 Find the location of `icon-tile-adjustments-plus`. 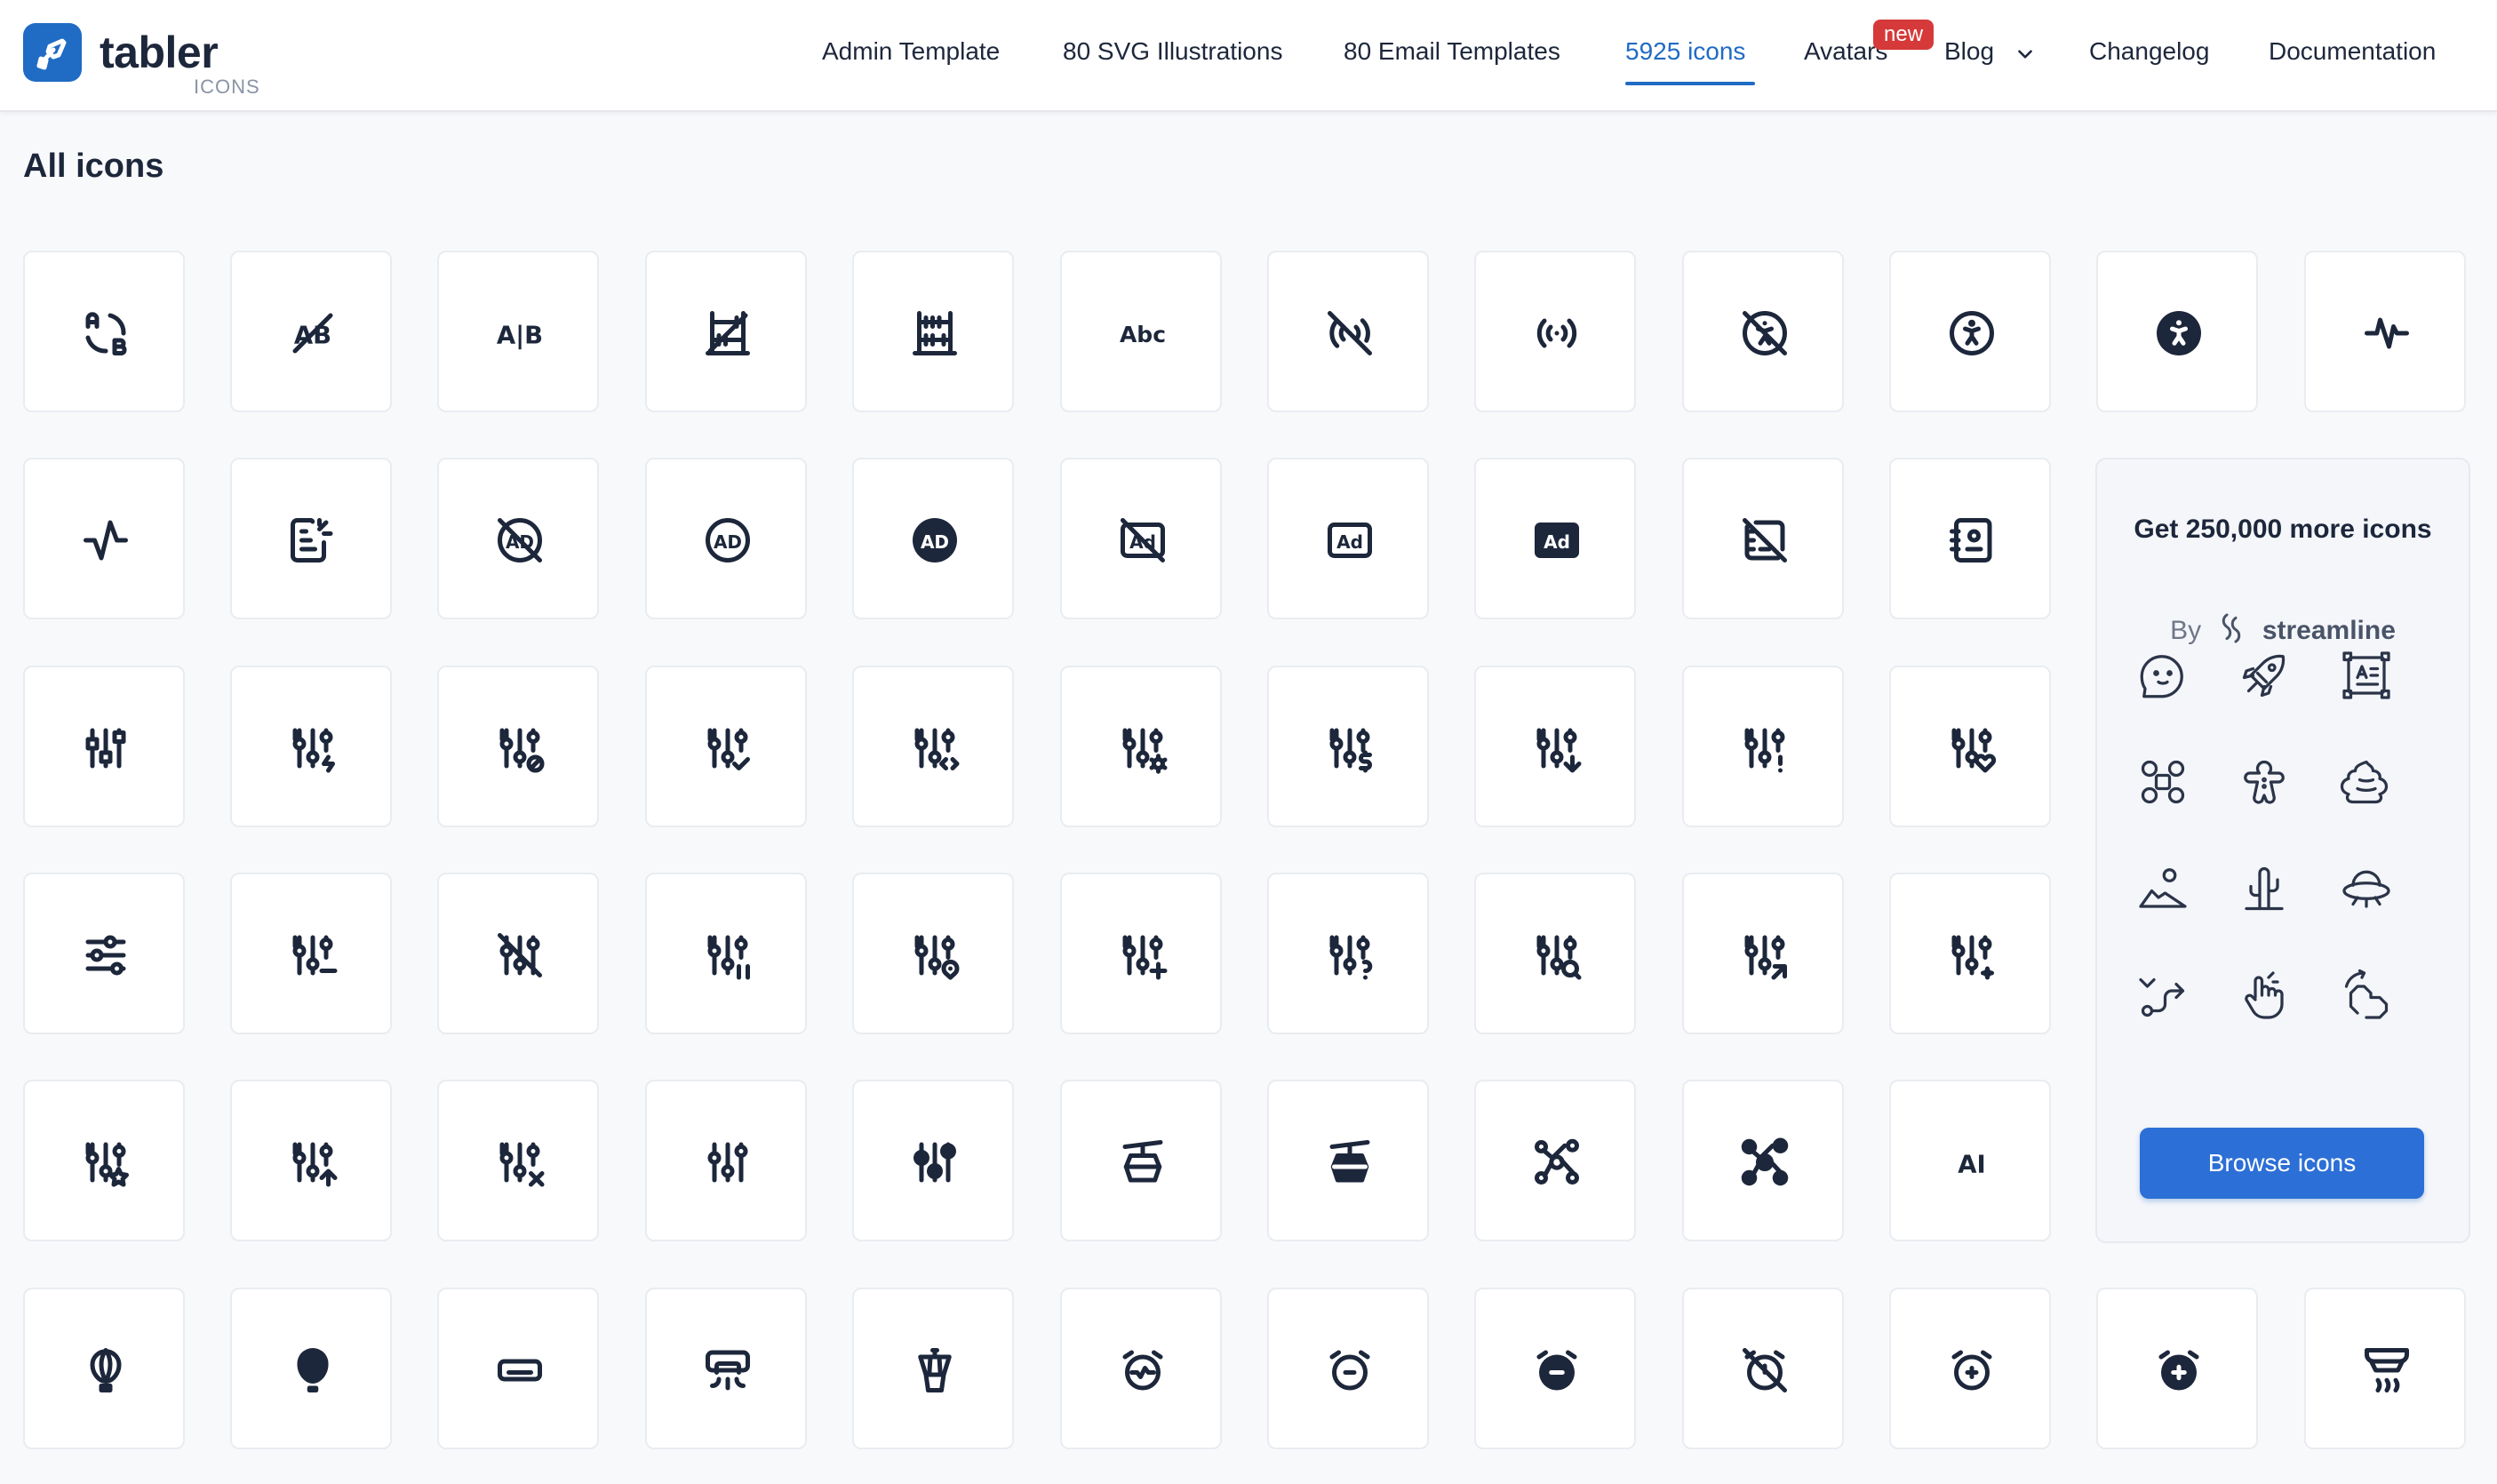

icon-tile-adjustments-plus is located at coordinates (1141, 953).